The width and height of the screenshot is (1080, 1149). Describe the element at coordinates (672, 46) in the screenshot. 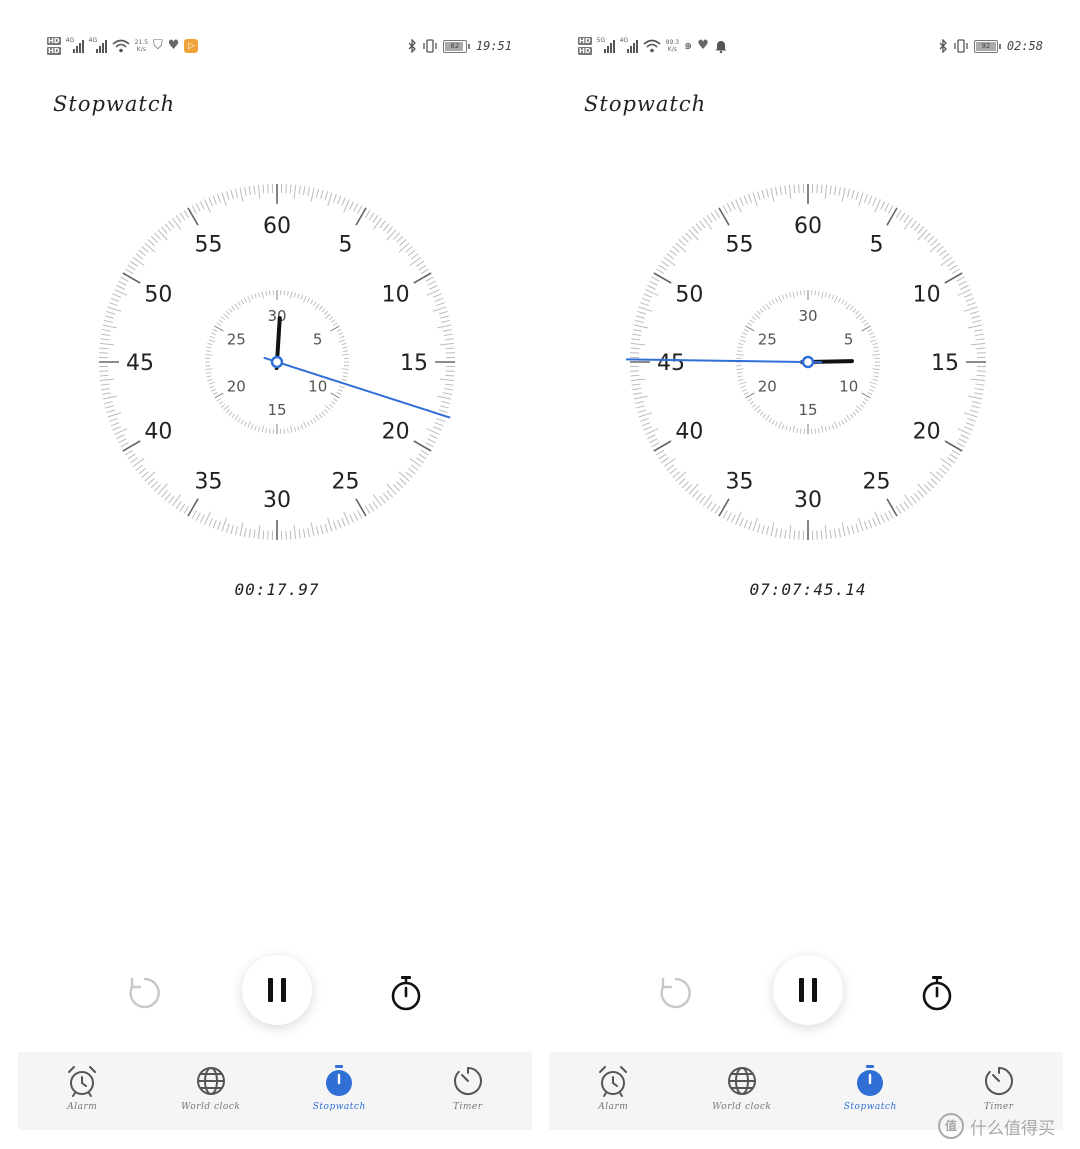

I see `network-speed: 89.3 K/s` at that location.